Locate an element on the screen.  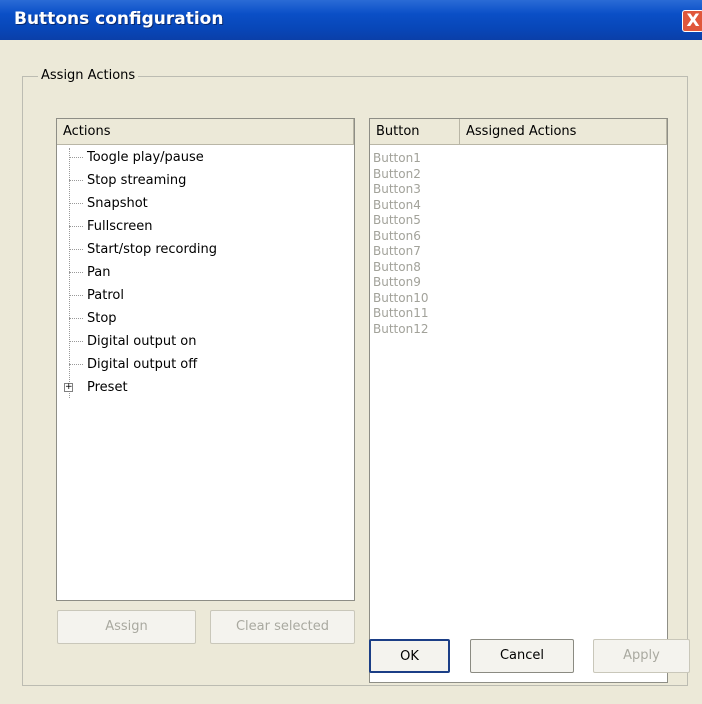
list-item: Button6 is located at coordinates (400, 237).